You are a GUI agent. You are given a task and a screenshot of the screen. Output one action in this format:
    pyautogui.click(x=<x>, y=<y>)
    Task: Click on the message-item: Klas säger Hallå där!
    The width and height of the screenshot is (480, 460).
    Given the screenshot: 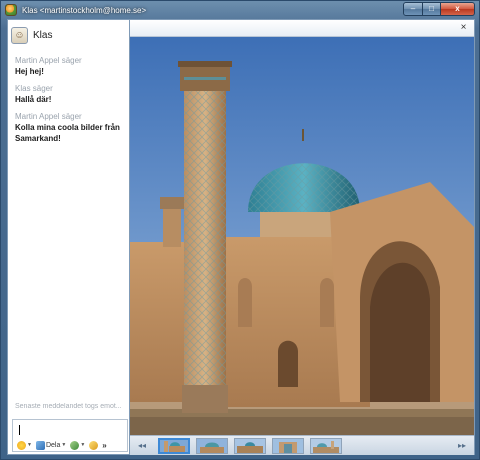 What is the action you would take?
    pyautogui.click(x=72, y=94)
    